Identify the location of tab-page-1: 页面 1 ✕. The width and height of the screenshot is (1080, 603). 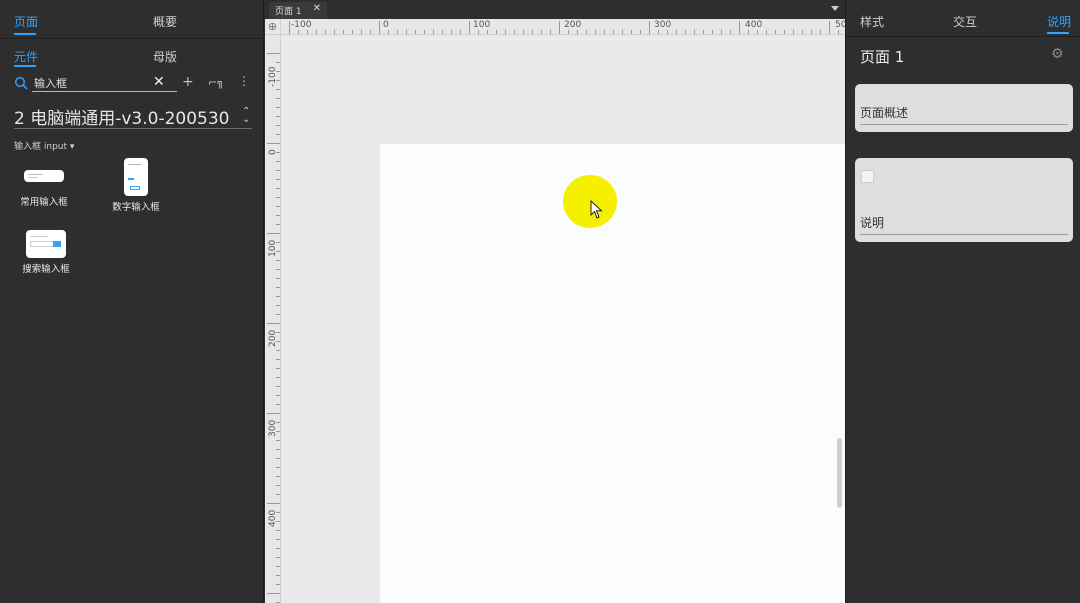
(298, 10).